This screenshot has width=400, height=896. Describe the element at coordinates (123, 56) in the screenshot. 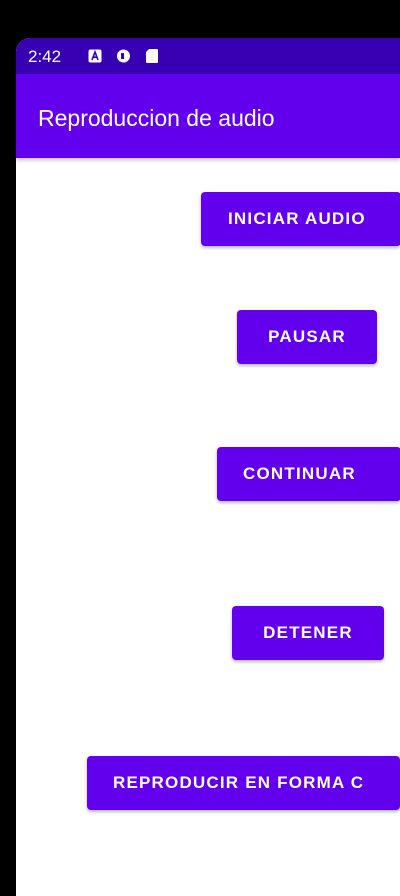

I see `sync-circle-icon` at that location.